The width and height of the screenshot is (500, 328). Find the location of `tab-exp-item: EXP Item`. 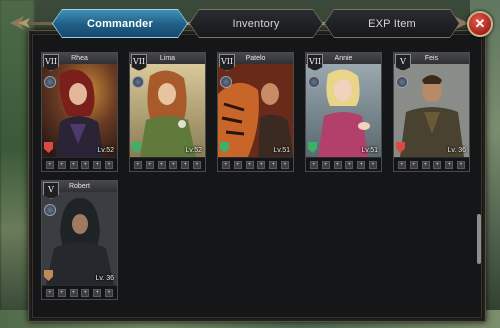

tab-exp-item: EXP Item is located at coordinates (392, 23).